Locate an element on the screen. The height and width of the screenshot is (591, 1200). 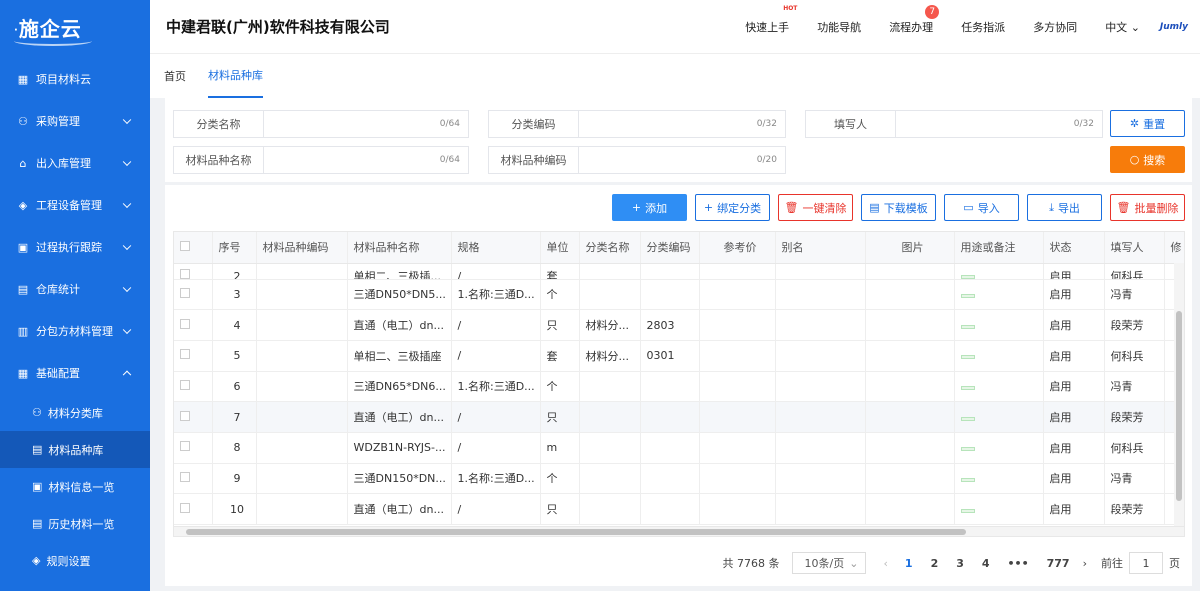
nav-task-assign: 任务指派 is located at coordinates (983, 27).